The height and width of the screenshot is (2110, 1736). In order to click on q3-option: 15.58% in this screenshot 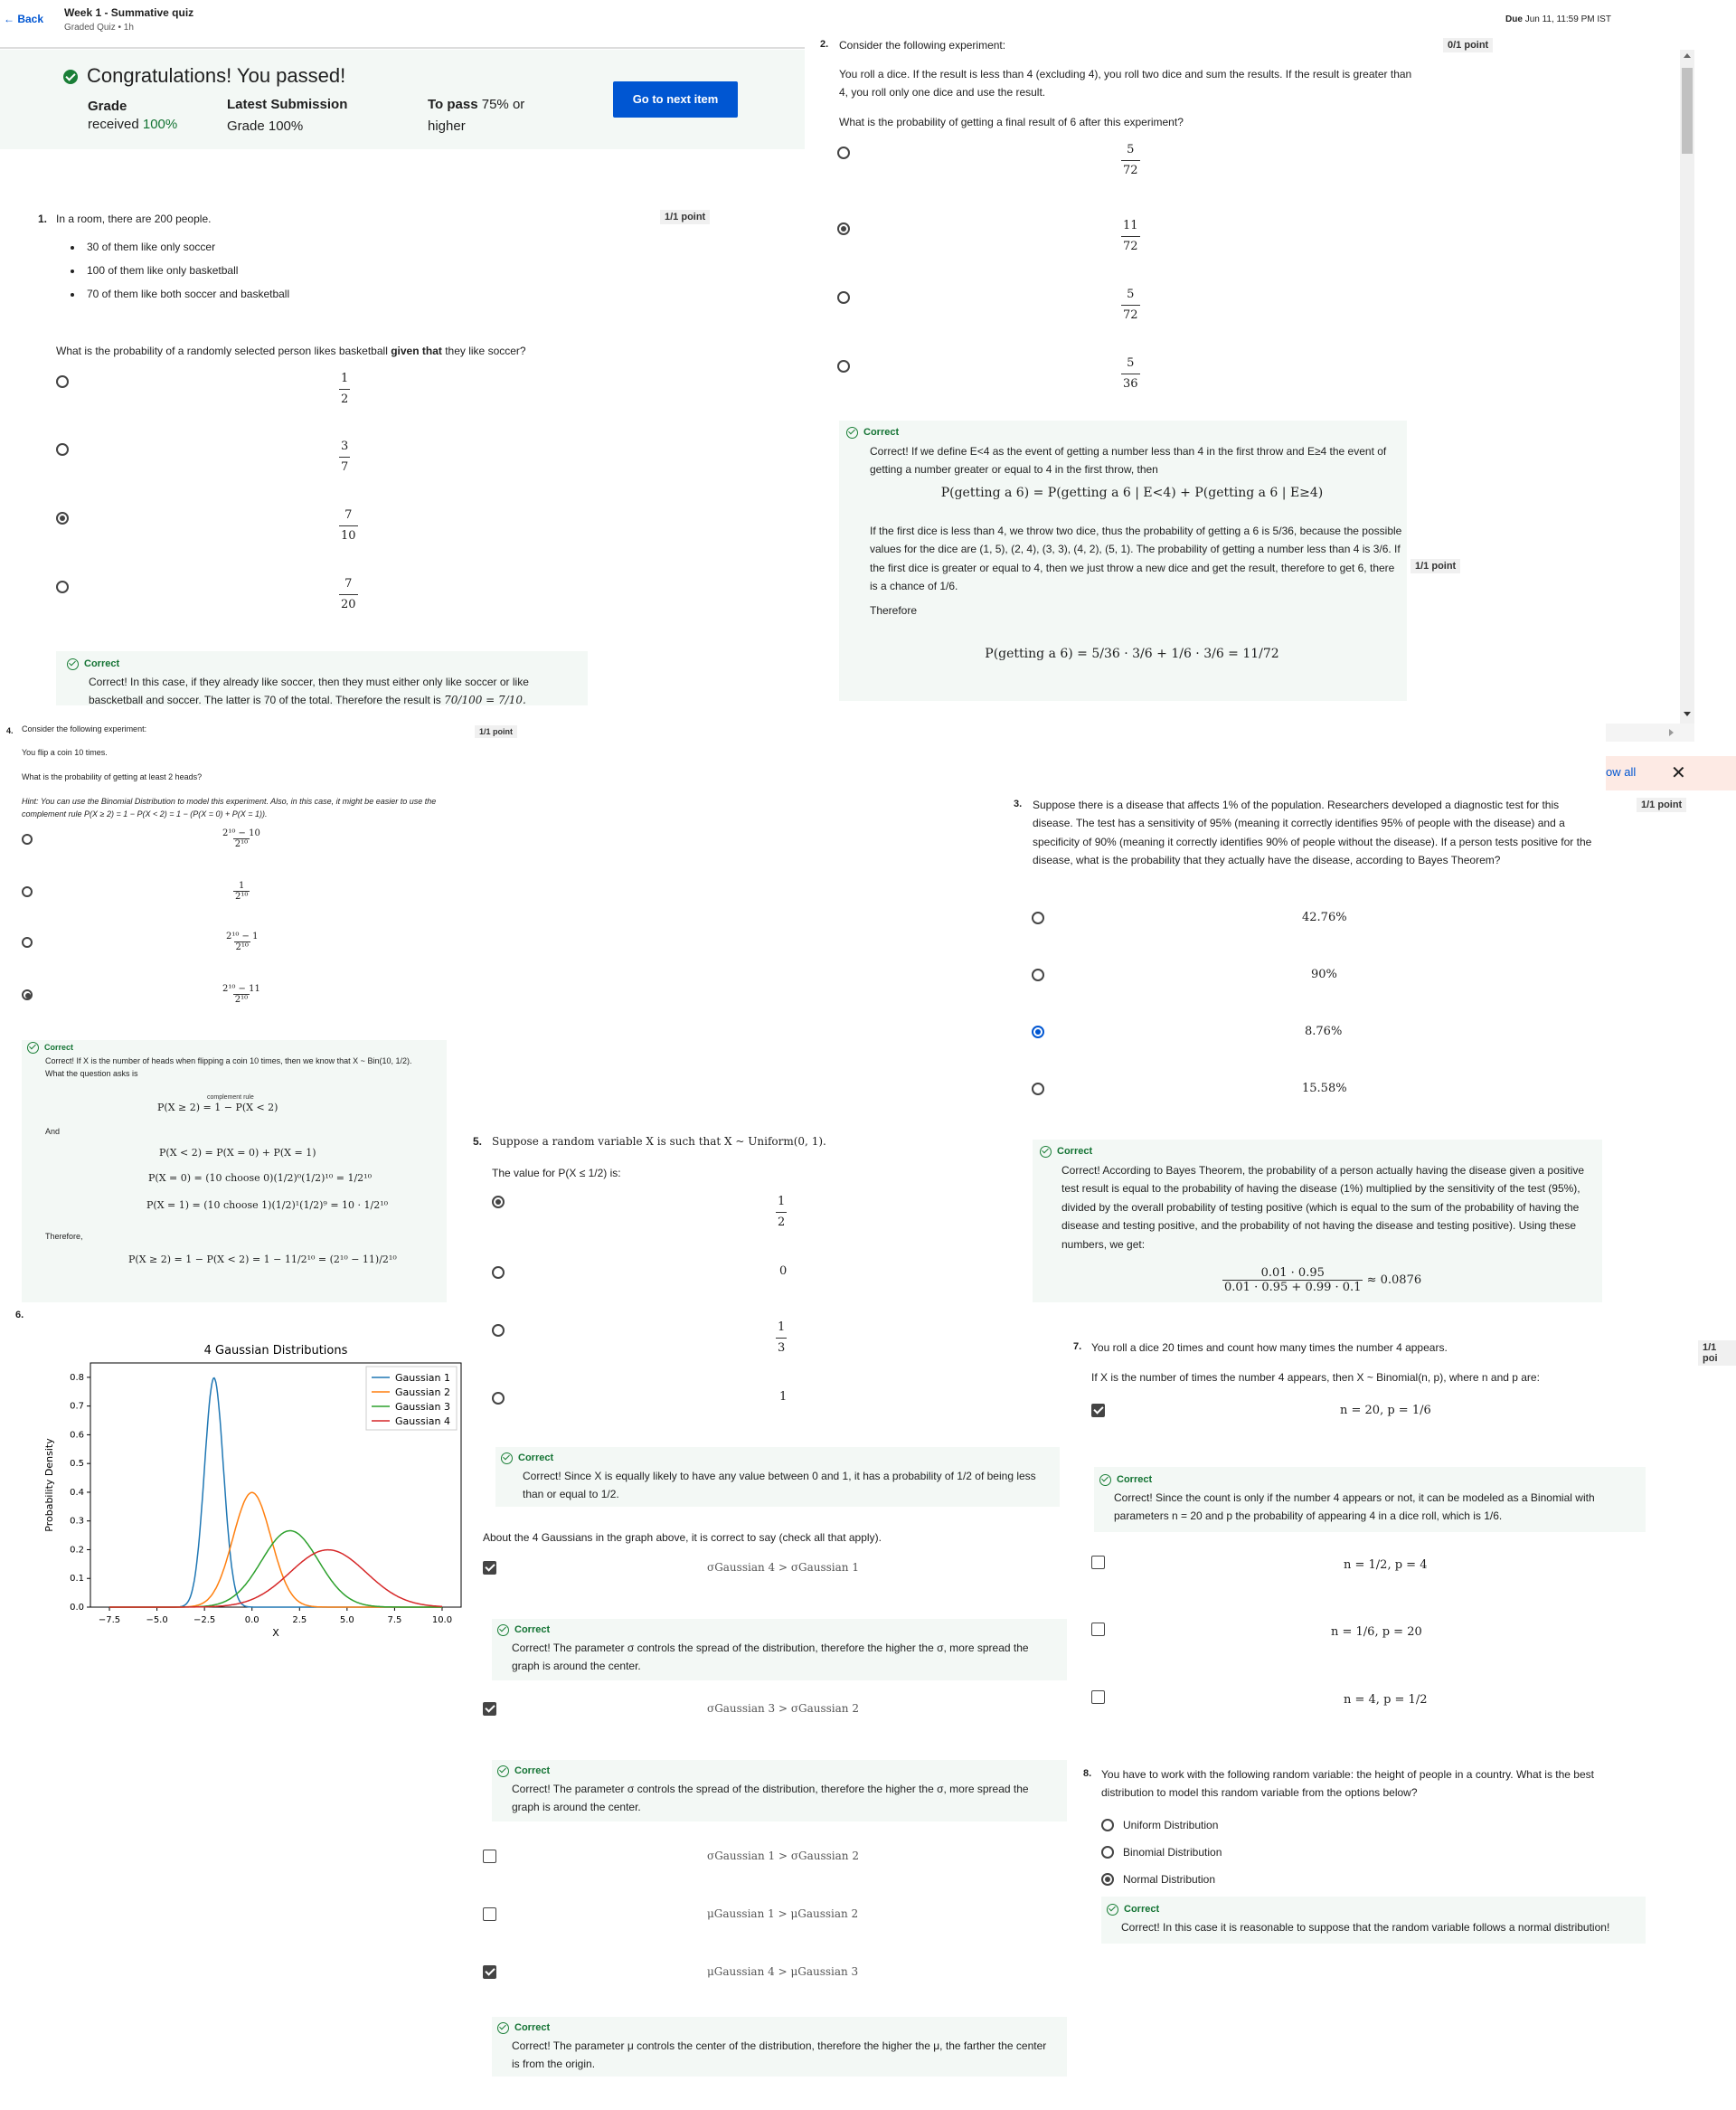, I will do `click(1325, 1088)`.